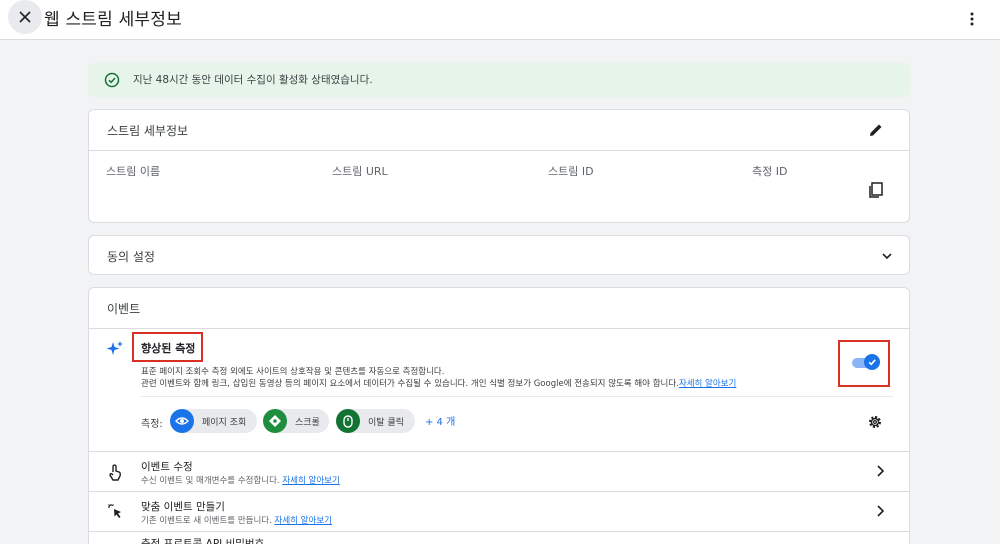 This screenshot has width=1000, height=544. I want to click on measurement-id-label: 측정 ID, so click(770, 171).